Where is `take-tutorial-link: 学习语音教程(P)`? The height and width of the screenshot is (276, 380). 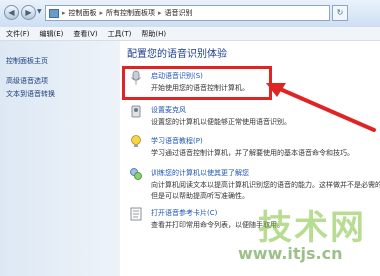 take-tutorial-link: 学习语音教程(P) is located at coordinates (177, 141).